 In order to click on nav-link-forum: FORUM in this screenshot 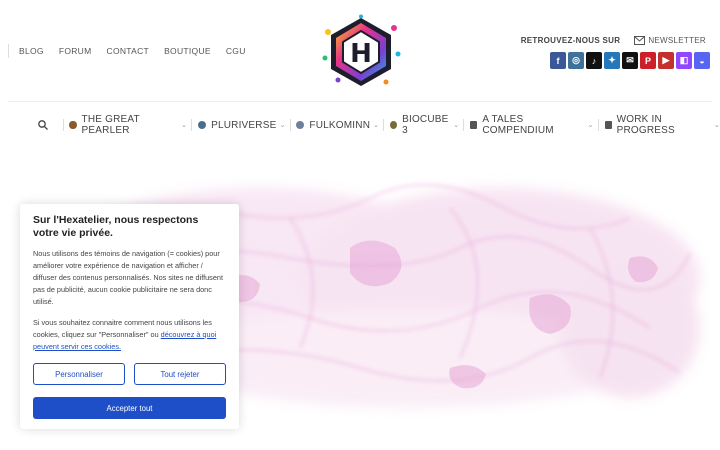, I will do `click(75, 51)`.